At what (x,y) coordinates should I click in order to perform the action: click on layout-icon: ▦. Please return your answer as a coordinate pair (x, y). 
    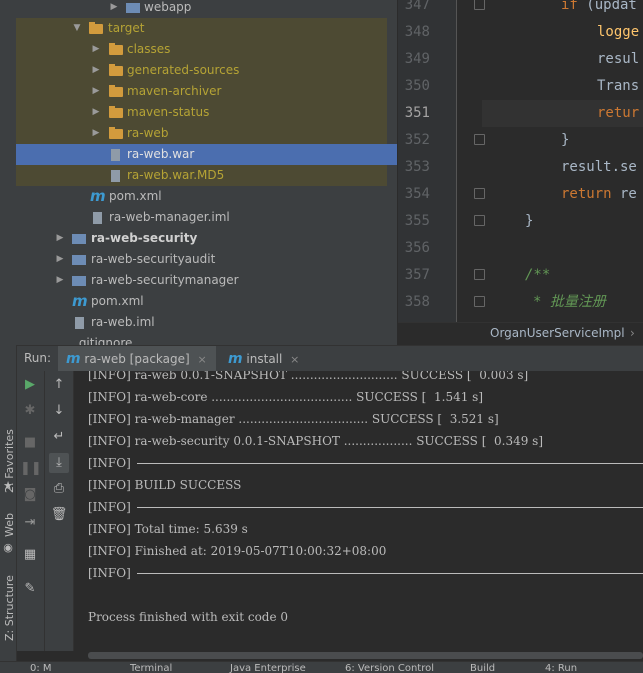
    Looking at the image, I should click on (30, 555).